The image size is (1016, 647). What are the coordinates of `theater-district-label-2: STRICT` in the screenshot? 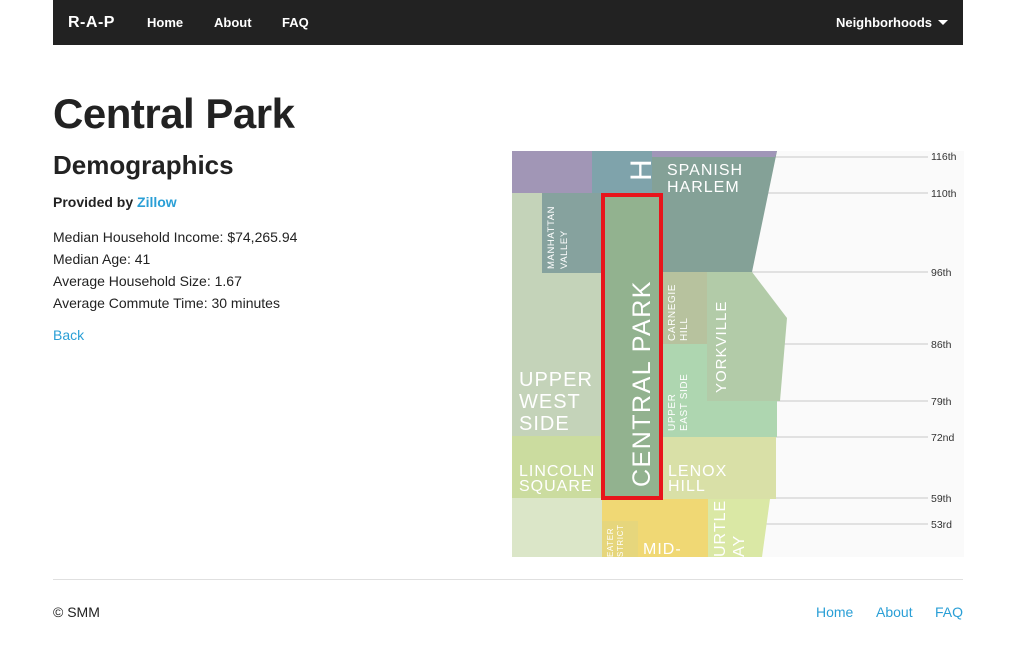 It's located at (620, 541).